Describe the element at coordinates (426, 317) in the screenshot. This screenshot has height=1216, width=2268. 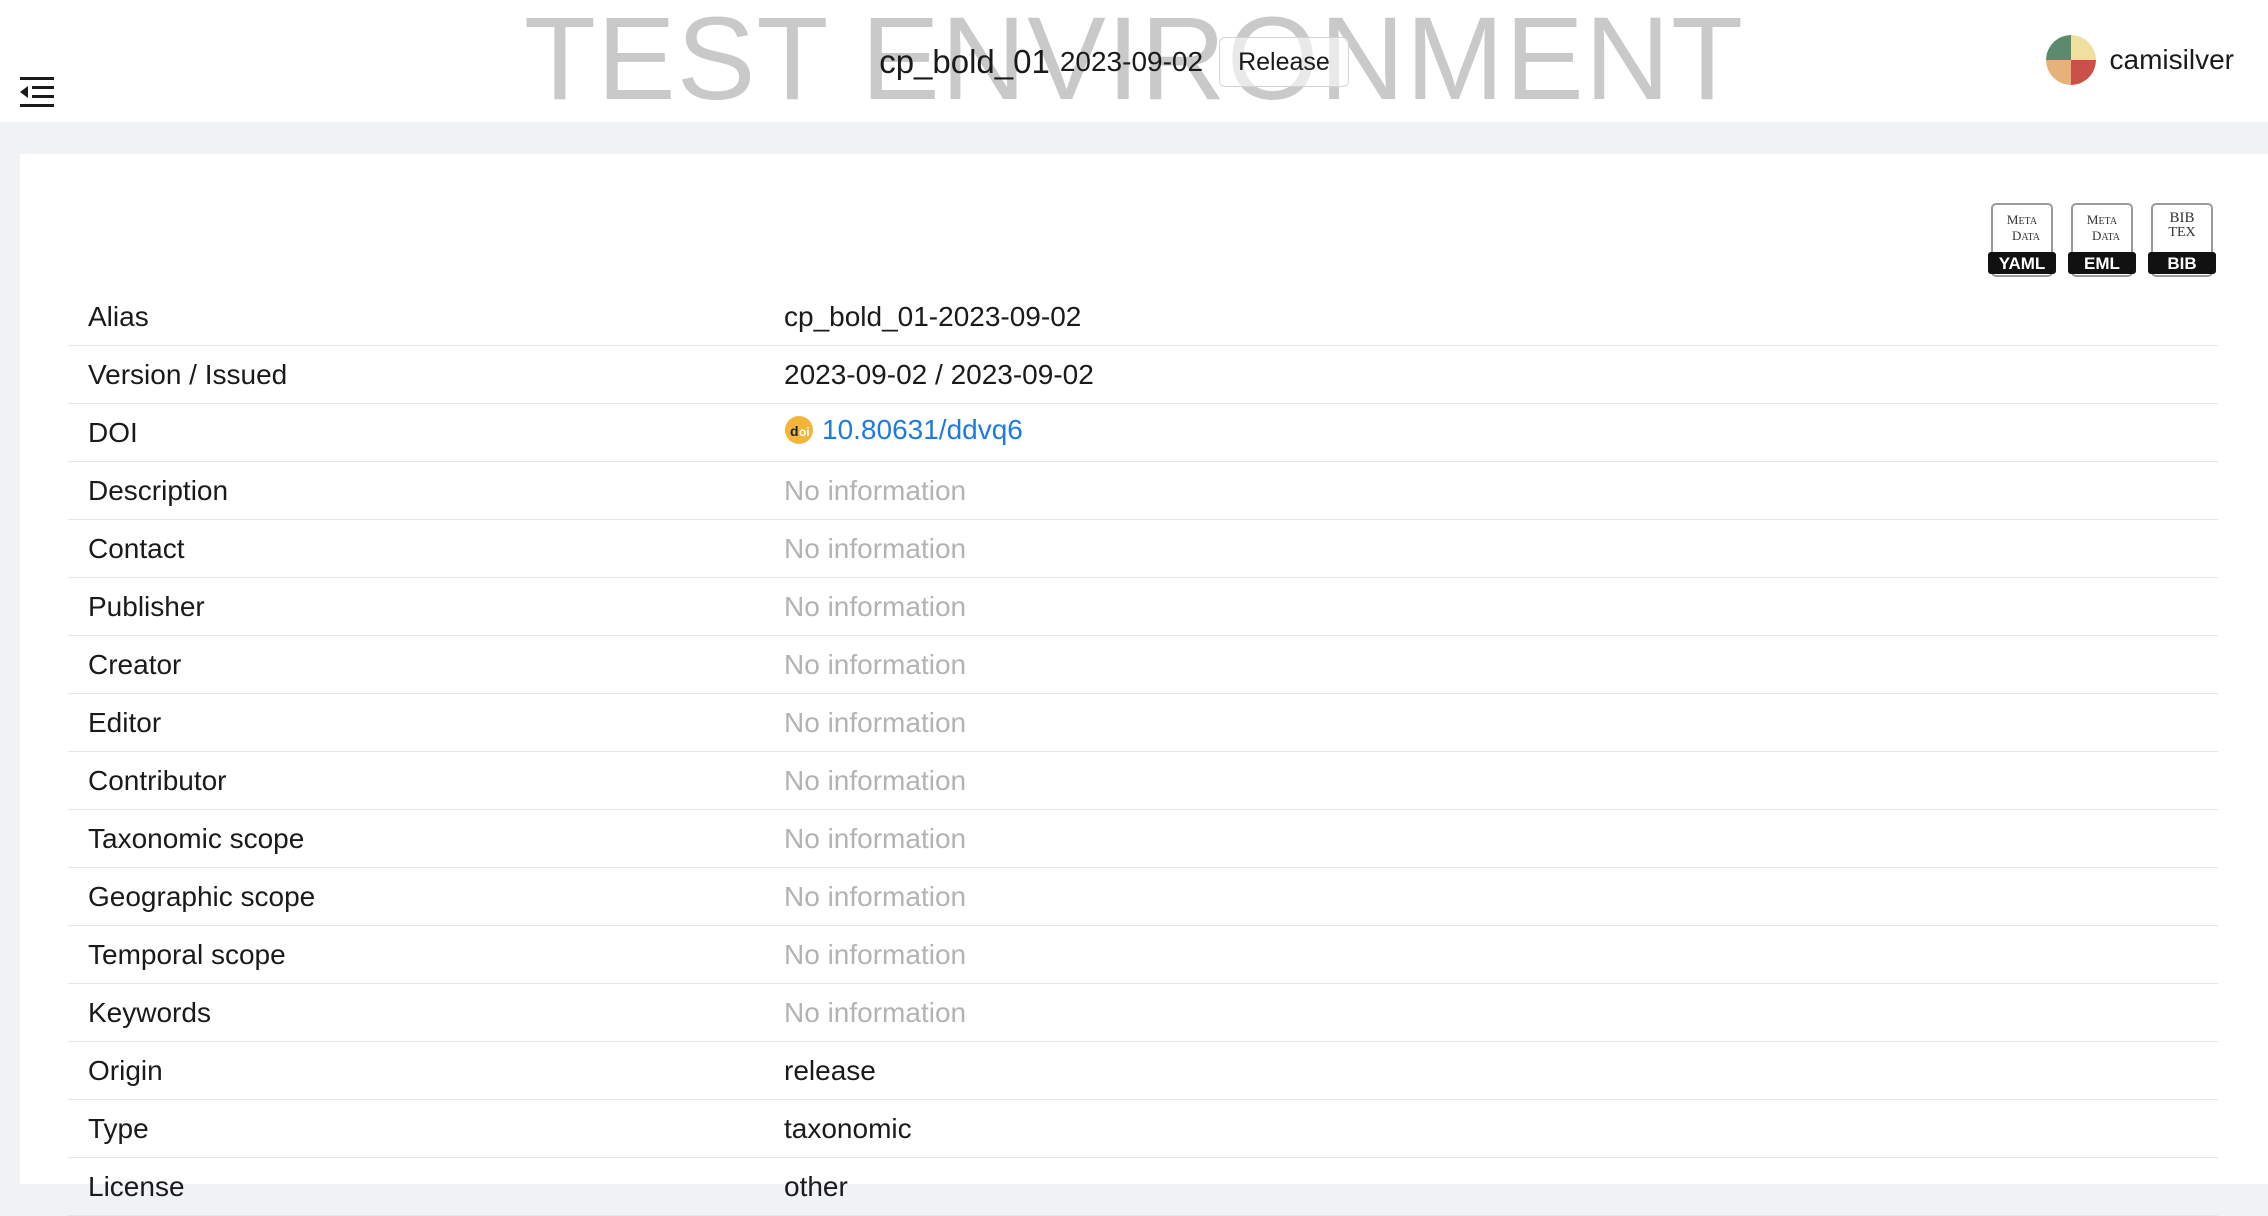
I see `alias-label: Alias` at that location.